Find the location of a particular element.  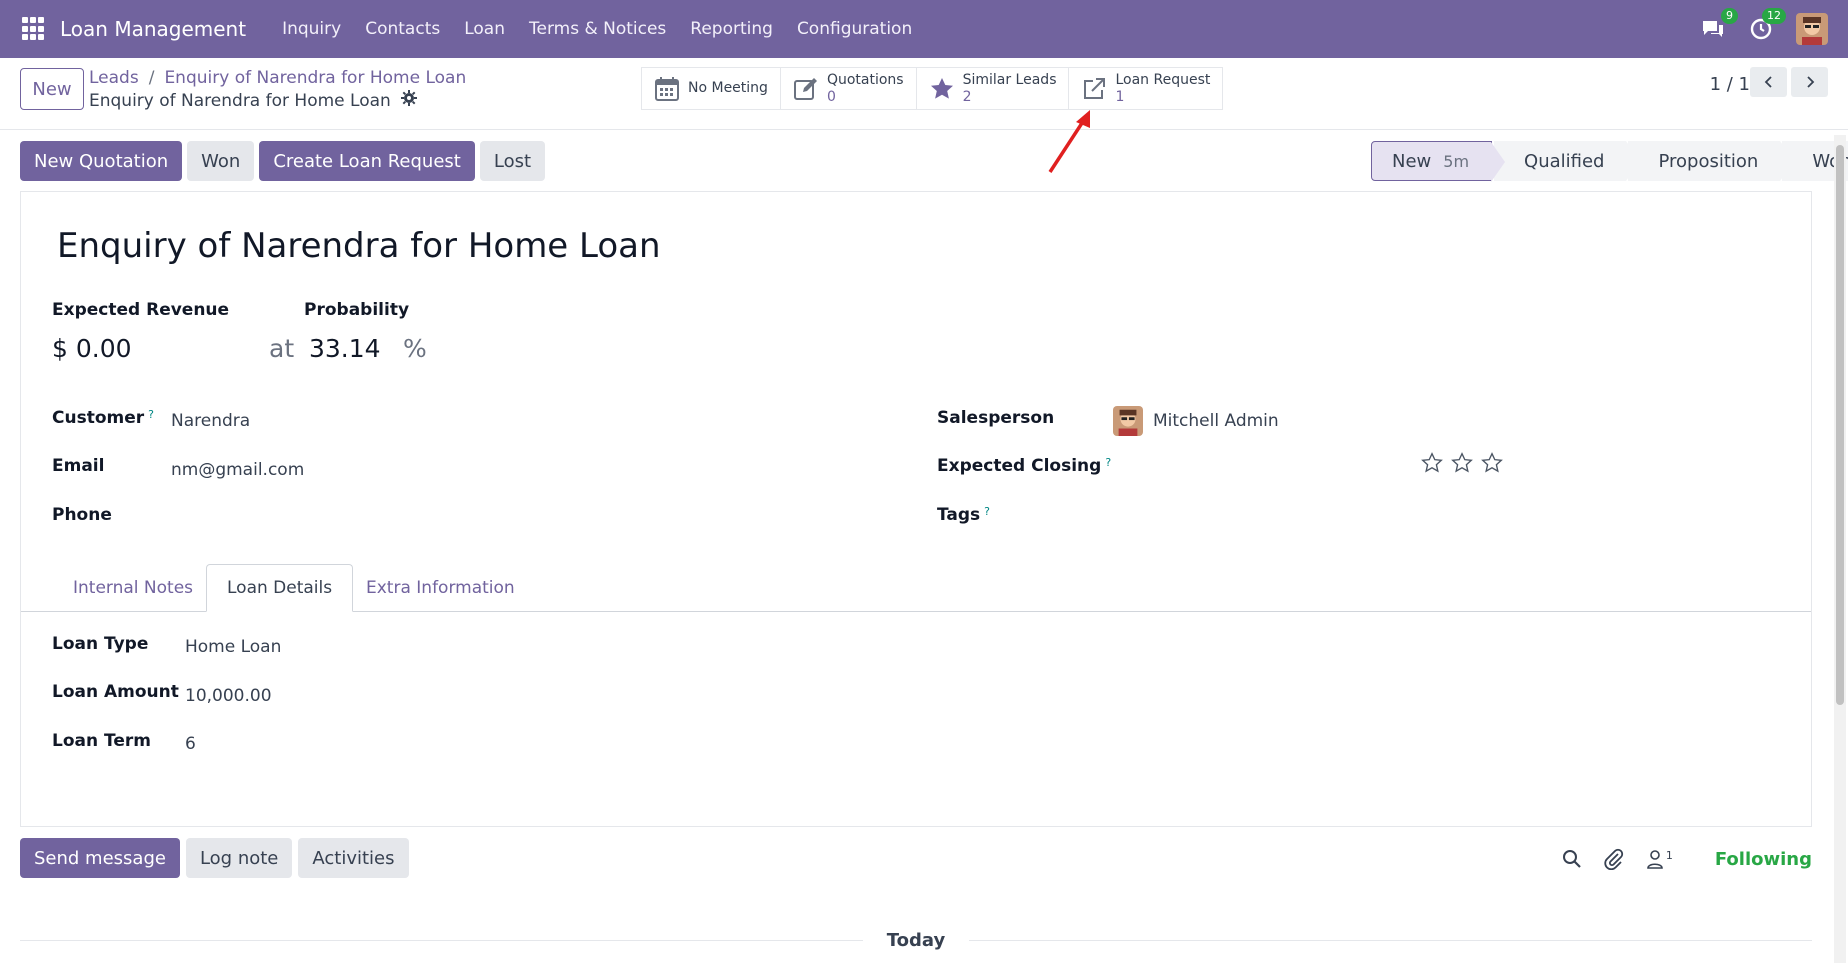

menu-terms-notices: Terms & Notices is located at coordinates (597, 29).